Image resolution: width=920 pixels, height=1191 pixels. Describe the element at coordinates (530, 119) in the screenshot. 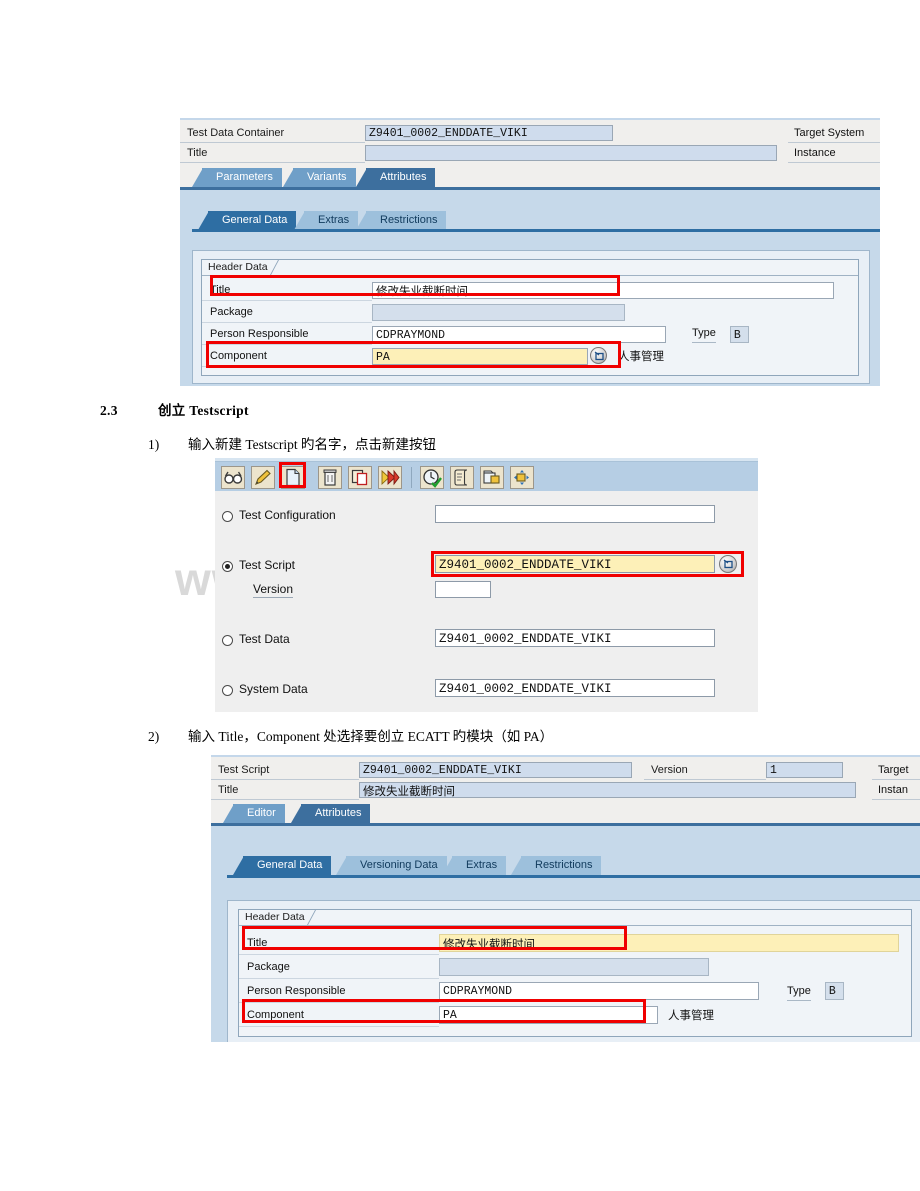

I see `window-top-divider` at that location.